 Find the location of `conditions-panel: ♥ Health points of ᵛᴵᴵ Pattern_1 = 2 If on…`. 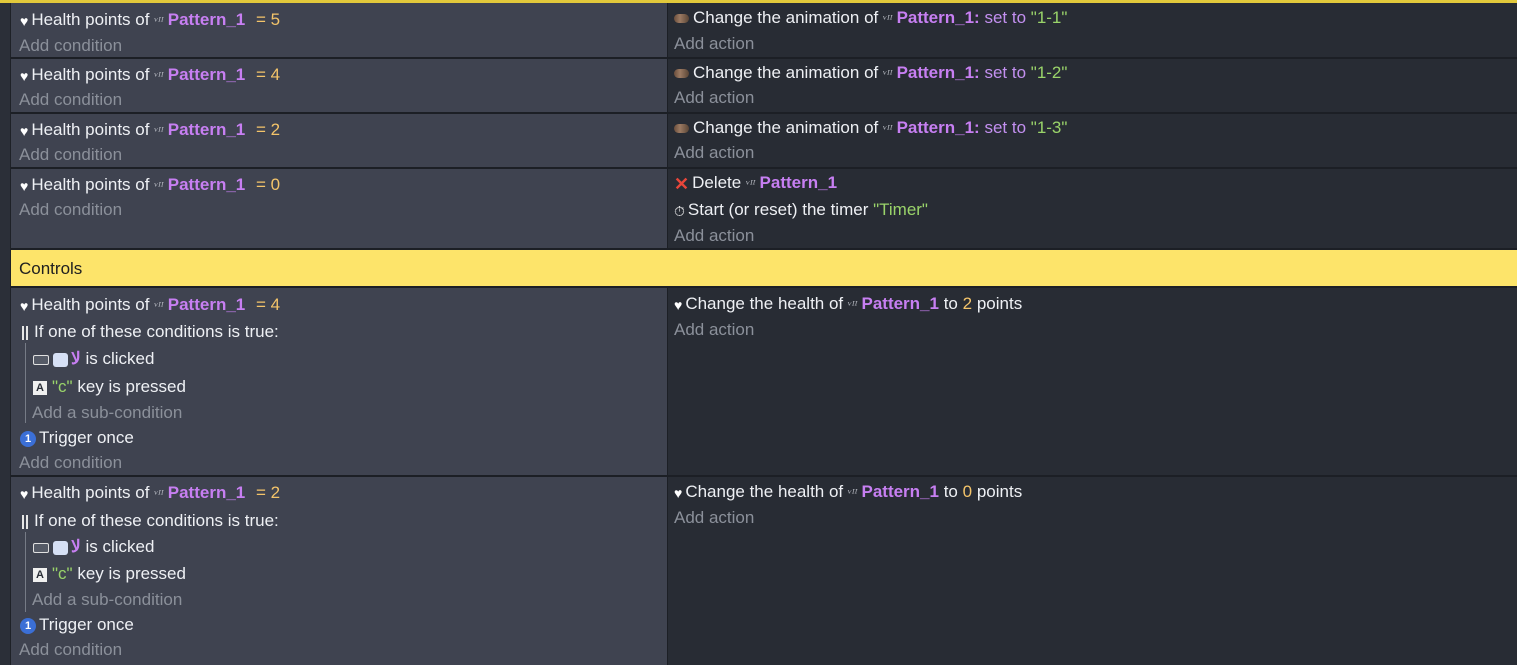

conditions-panel: ♥ Health points of ᵛᴵᴵ Pattern_1 = 2 If on… is located at coordinates (339, 571).